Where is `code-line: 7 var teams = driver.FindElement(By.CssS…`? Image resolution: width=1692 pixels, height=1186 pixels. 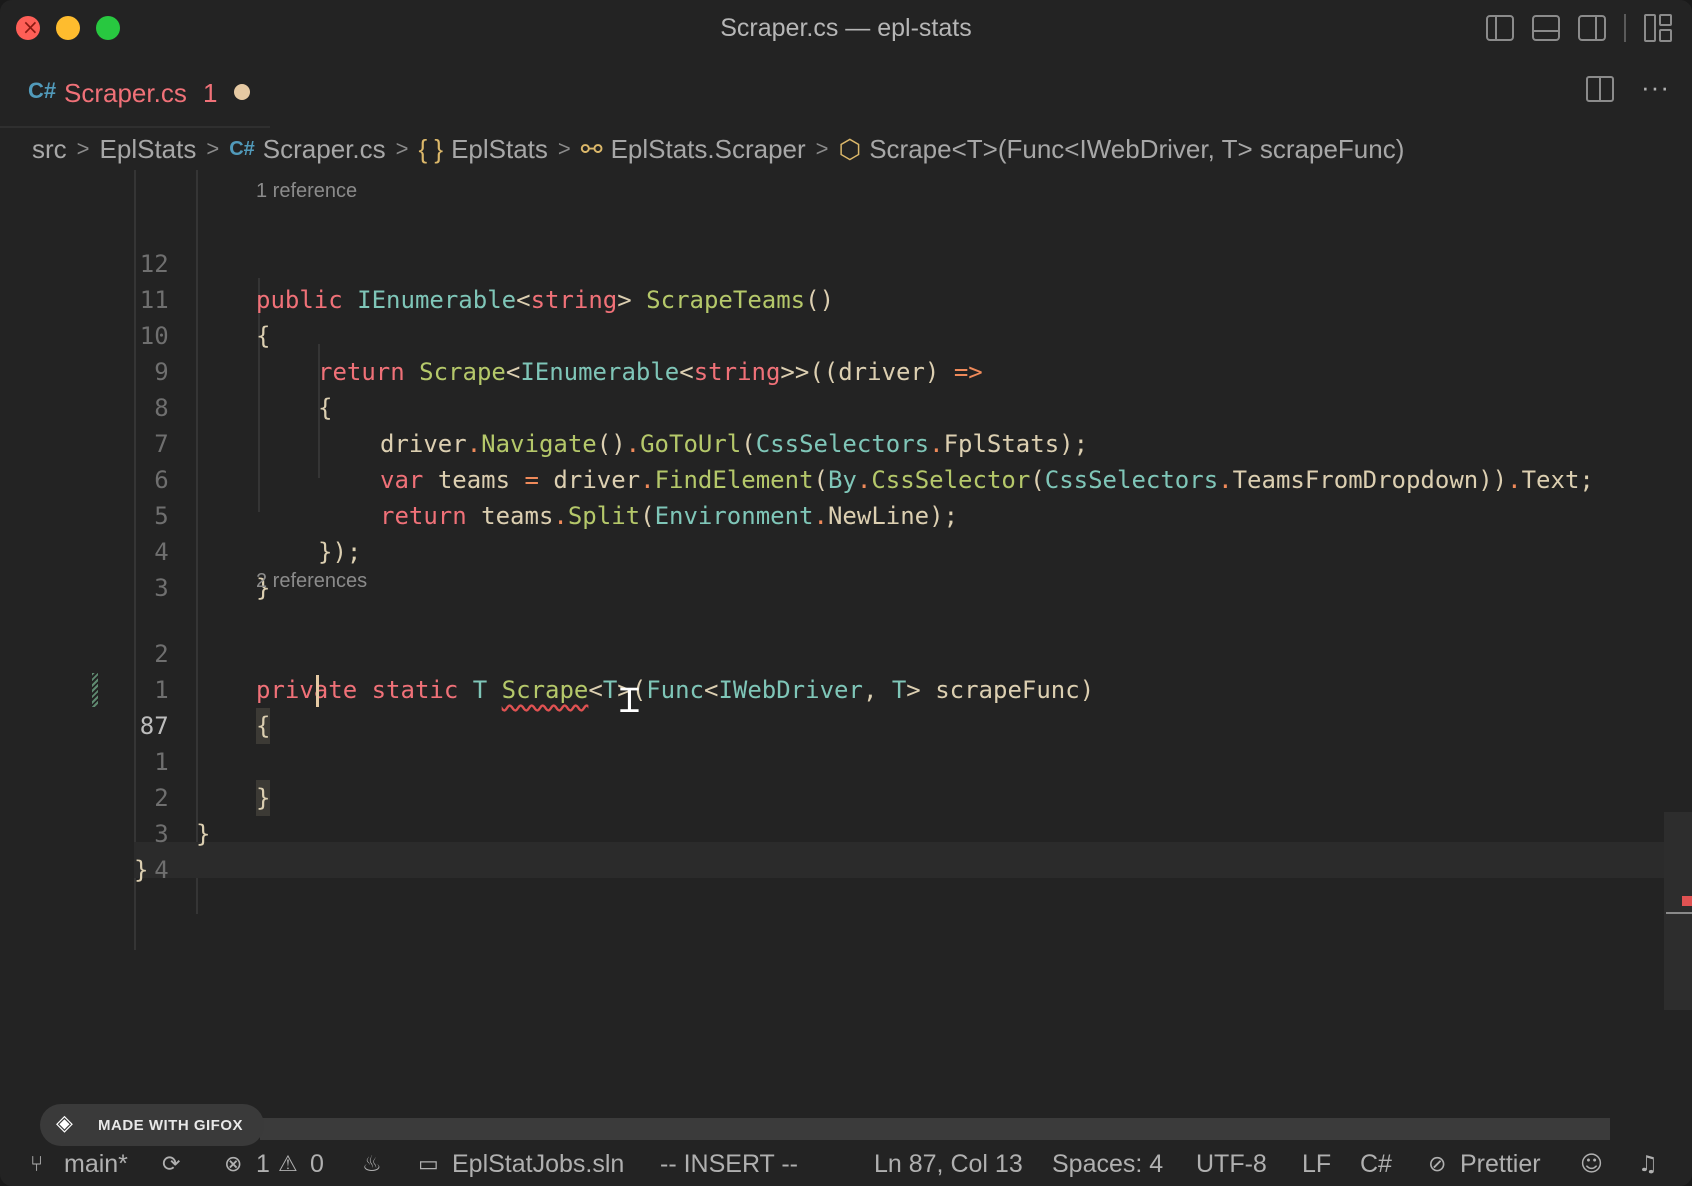 code-line: 7 var teams = driver.FindElement(By.CssS… is located at coordinates (846, 442).